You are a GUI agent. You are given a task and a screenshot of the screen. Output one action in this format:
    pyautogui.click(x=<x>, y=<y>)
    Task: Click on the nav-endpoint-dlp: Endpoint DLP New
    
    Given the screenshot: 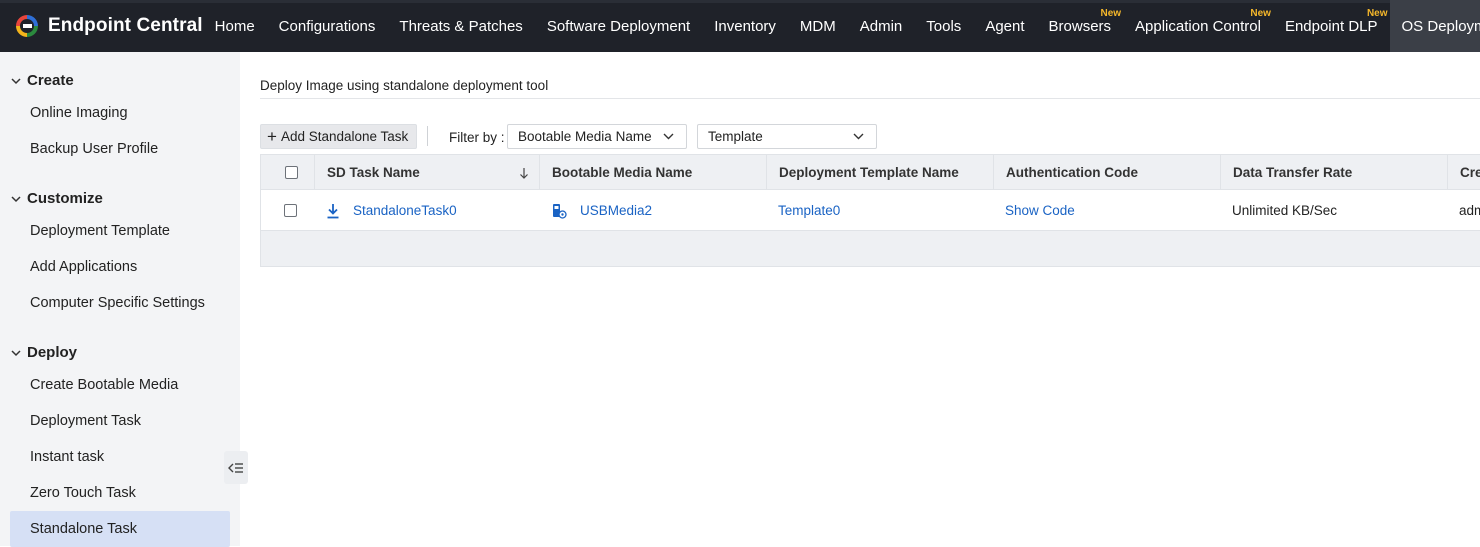 What is the action you would take?
    pyautogui.click(x=1331, y=26)
    